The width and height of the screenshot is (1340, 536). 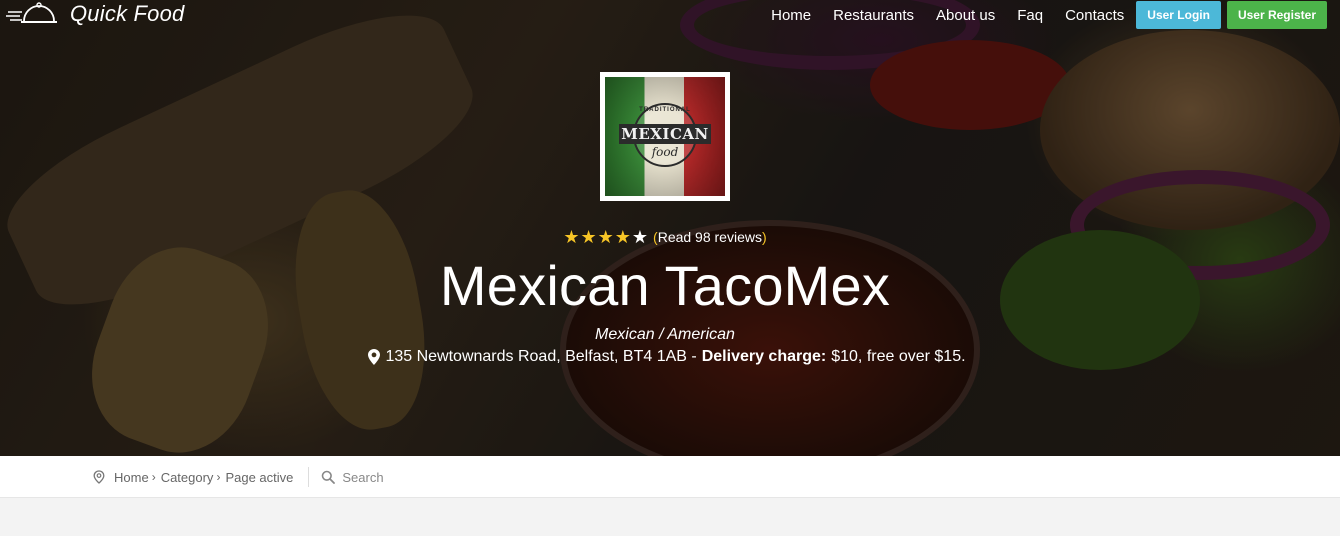 What do you see at coordinates (329, 477) in the screenshot?
I see `search-icon` at bounding box center [329, 477].